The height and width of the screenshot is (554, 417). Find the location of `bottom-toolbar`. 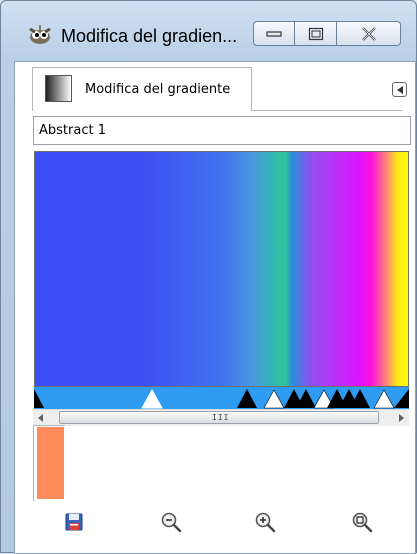

bottom-toolbar is located at coordinates (215, 522).